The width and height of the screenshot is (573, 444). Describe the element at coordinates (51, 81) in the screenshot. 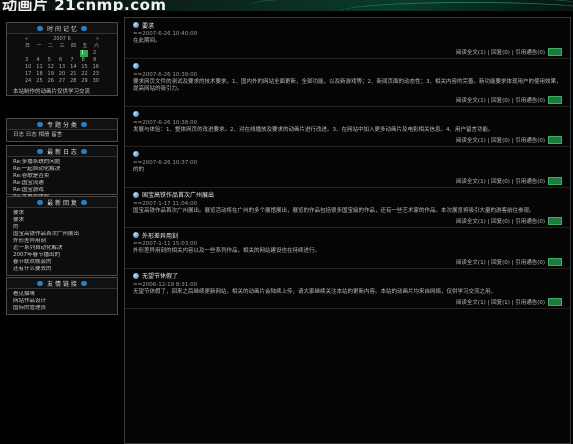

I see `calendar-day: 26` at that location.